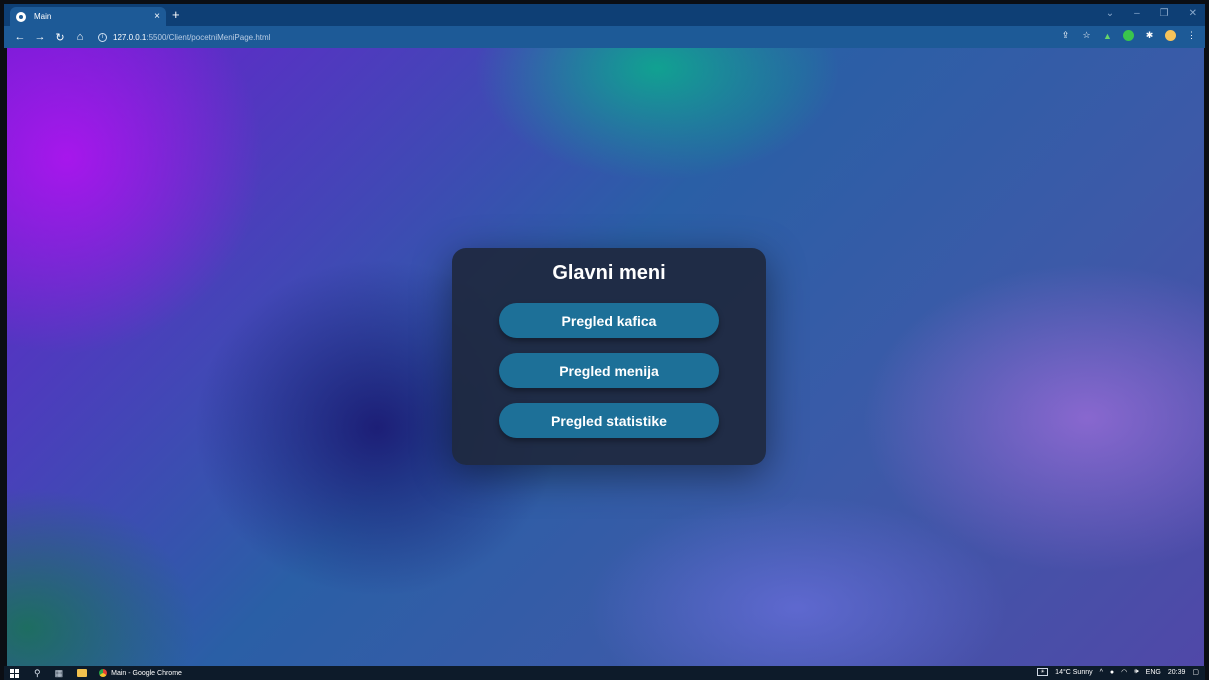 The width and height of the screenshot is (1209, 680). Describe the element at coordinates (43, 16) in the screenshot. I see `tab-title: Main` at that location.